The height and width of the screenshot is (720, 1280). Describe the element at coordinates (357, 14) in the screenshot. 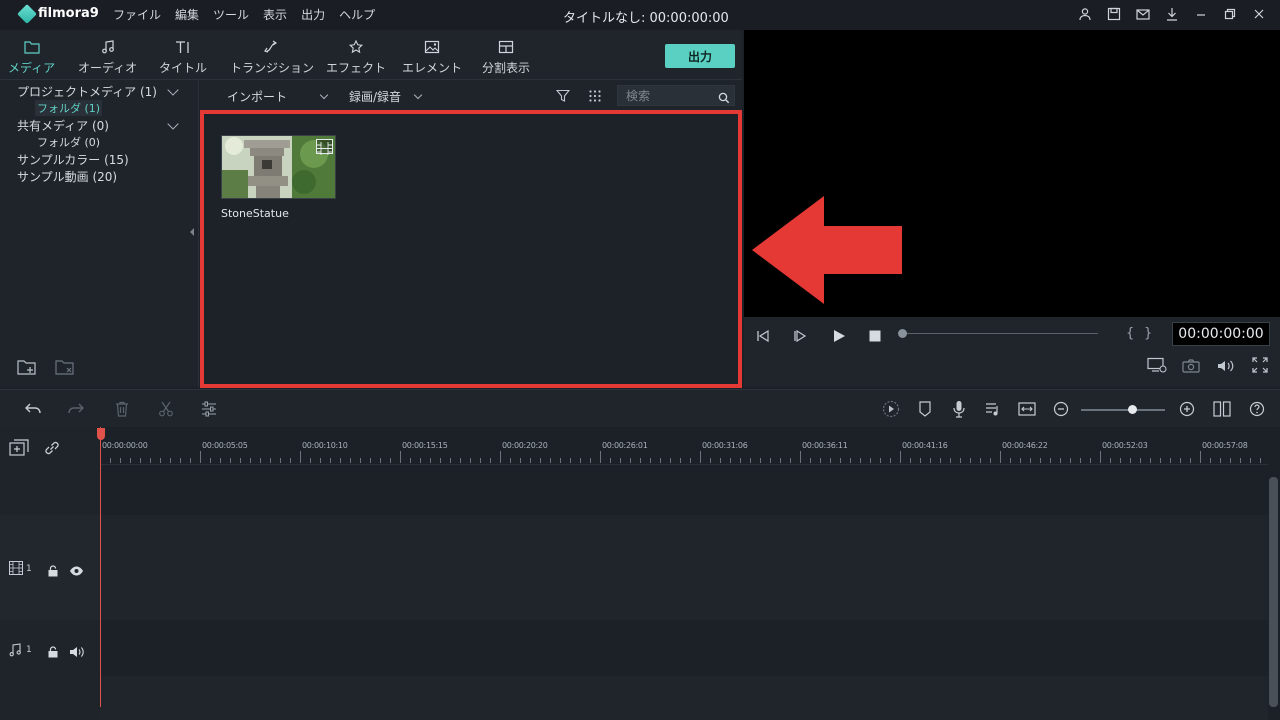

I see `menu-help: ヘルプ` at that location.